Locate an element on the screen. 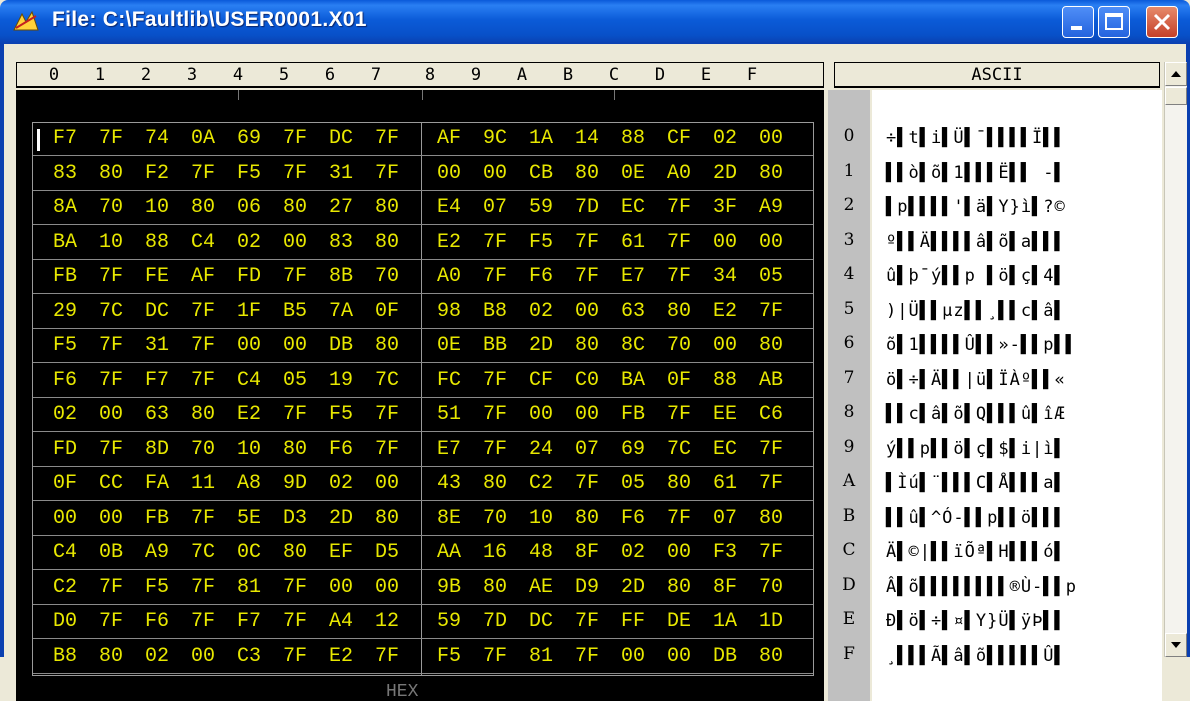 Image resolution: width=1190 pixels, height=701 pixels. hex-byte-cell: 5E is located at coordinates (249, 518).